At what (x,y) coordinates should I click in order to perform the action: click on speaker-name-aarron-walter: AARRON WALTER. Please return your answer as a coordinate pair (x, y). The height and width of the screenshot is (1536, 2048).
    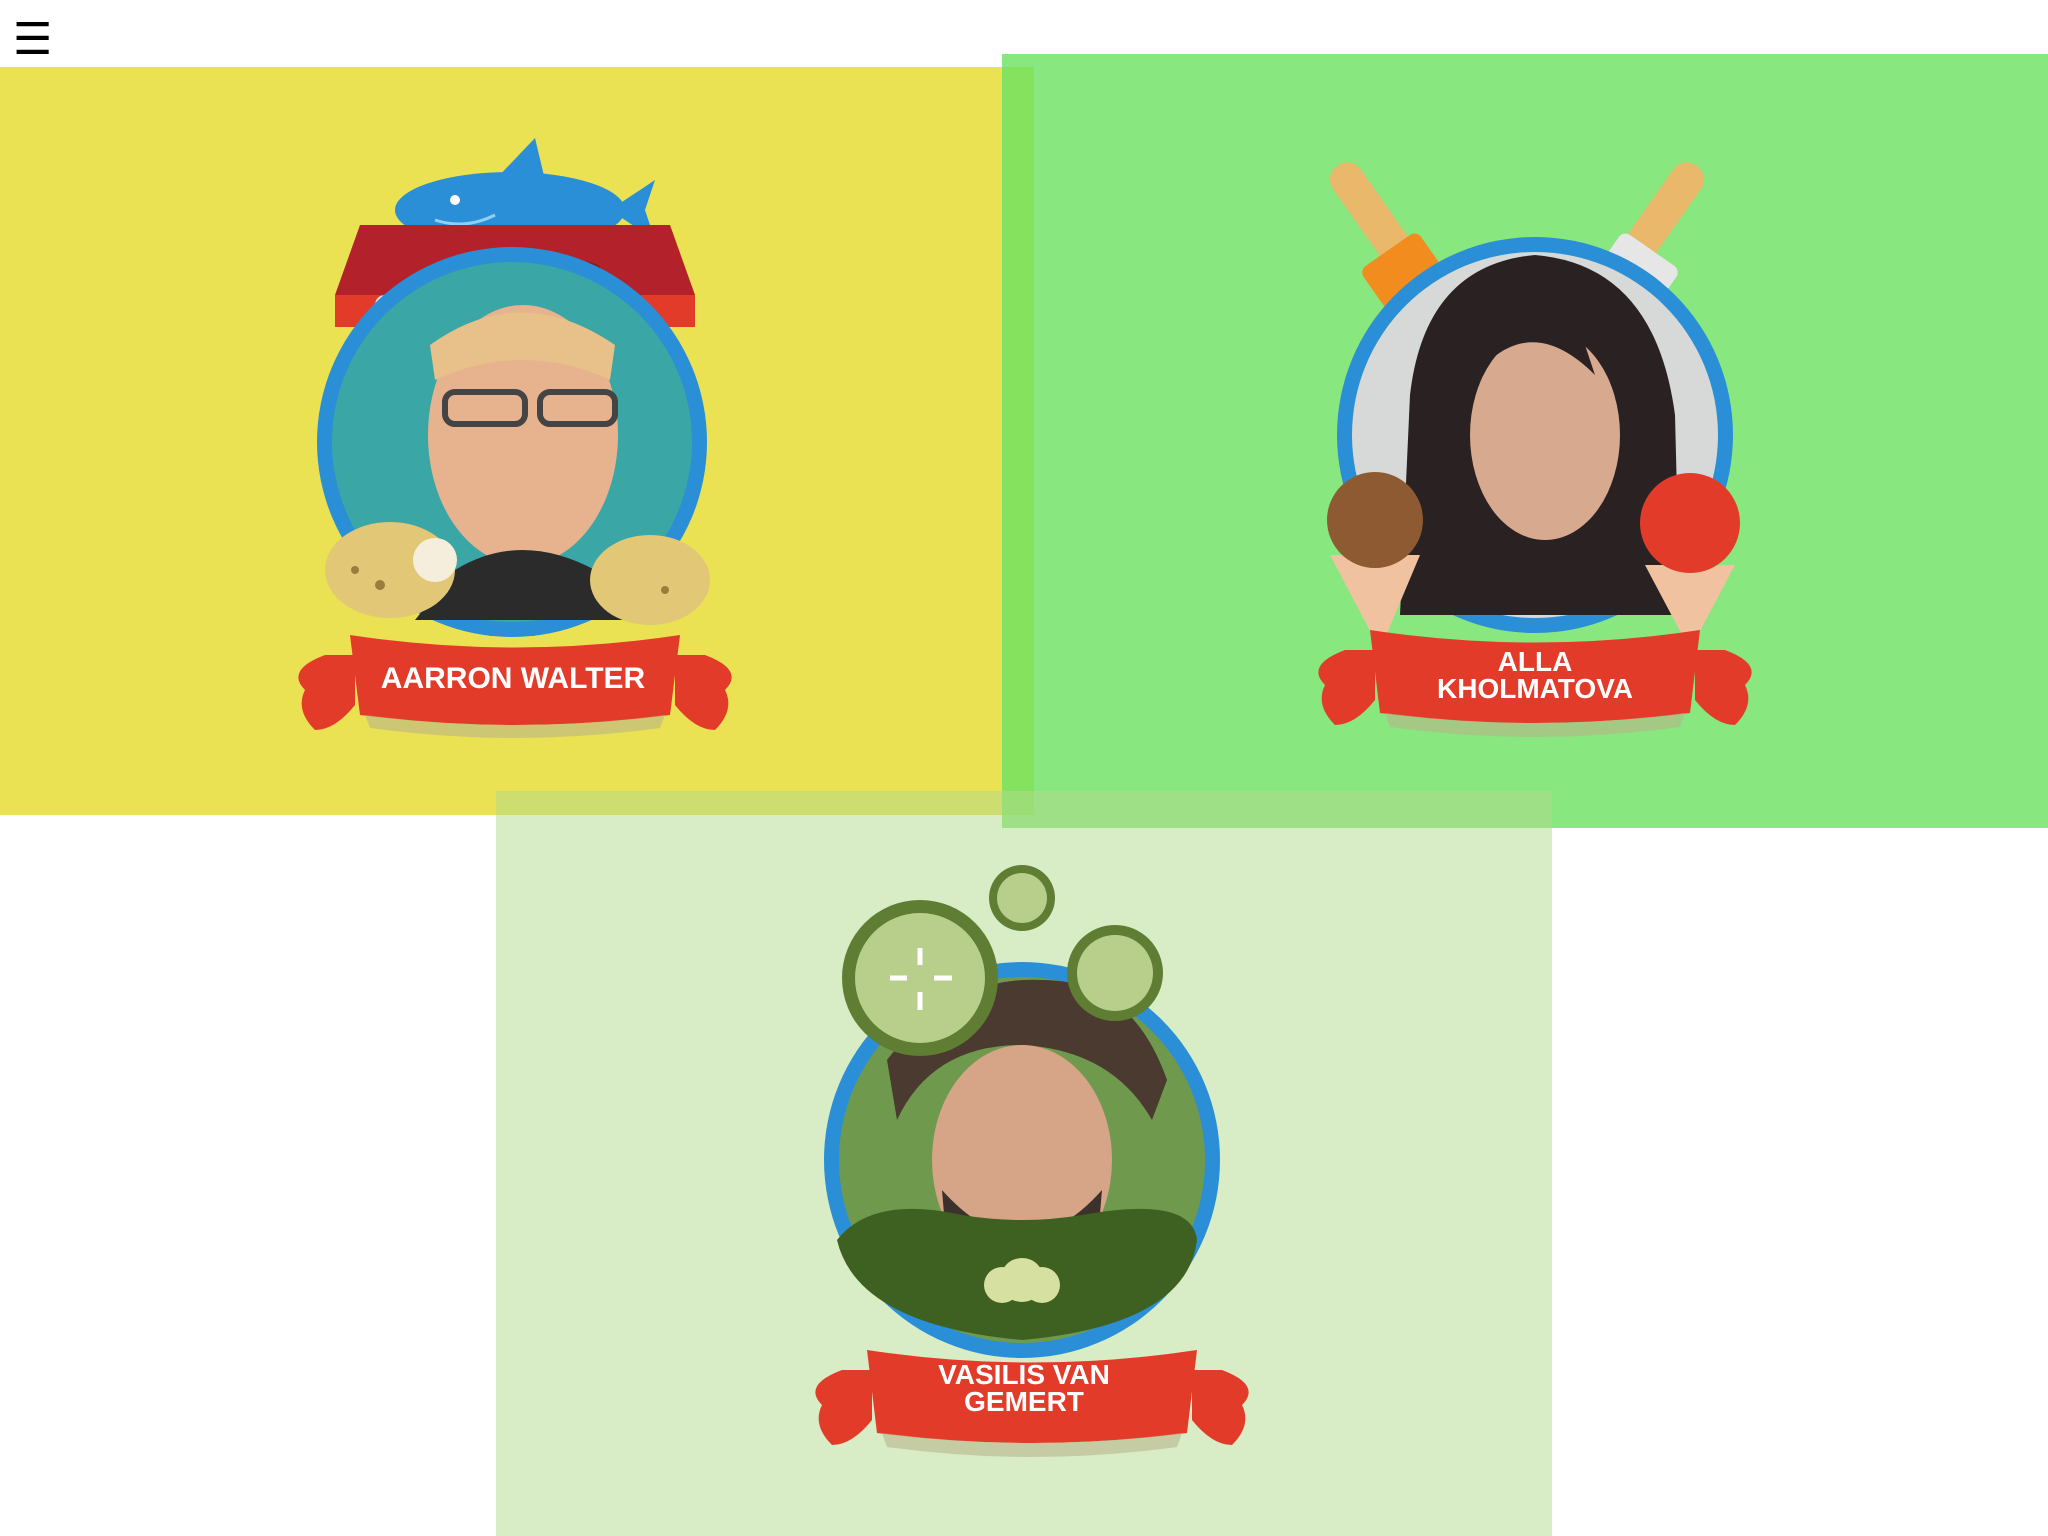
    Looking at the image, I should click on (513, 678).